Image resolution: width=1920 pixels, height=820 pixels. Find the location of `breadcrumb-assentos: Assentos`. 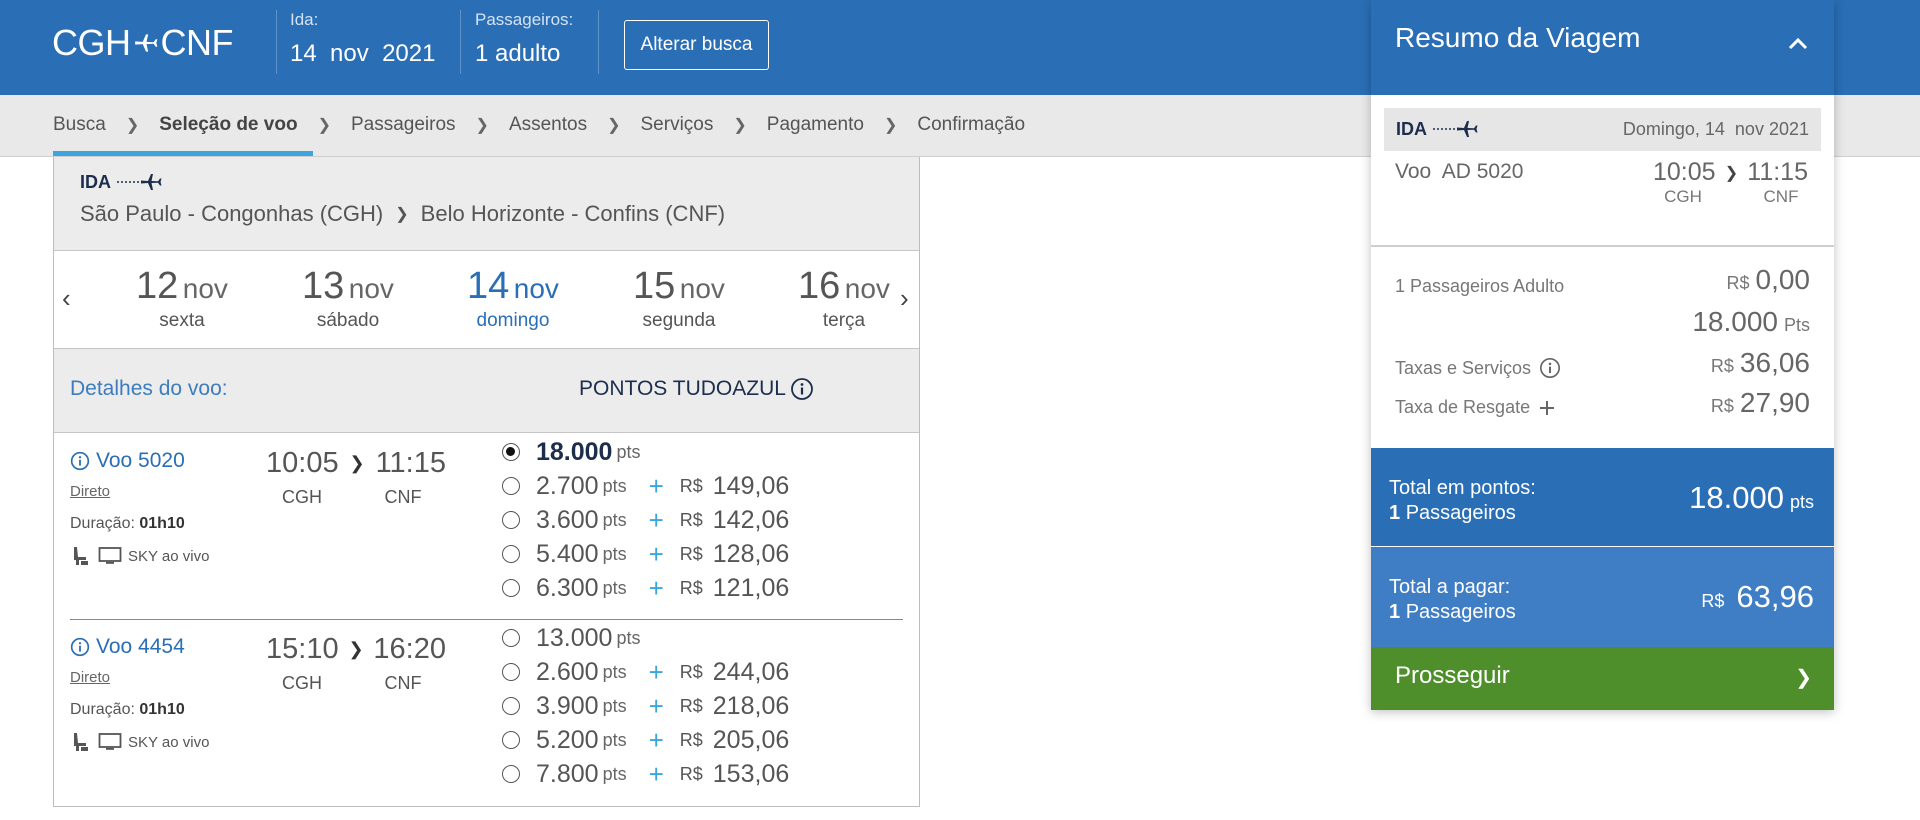

breadcrumb-assentos: Assentos is located at coordinates (548, 125).